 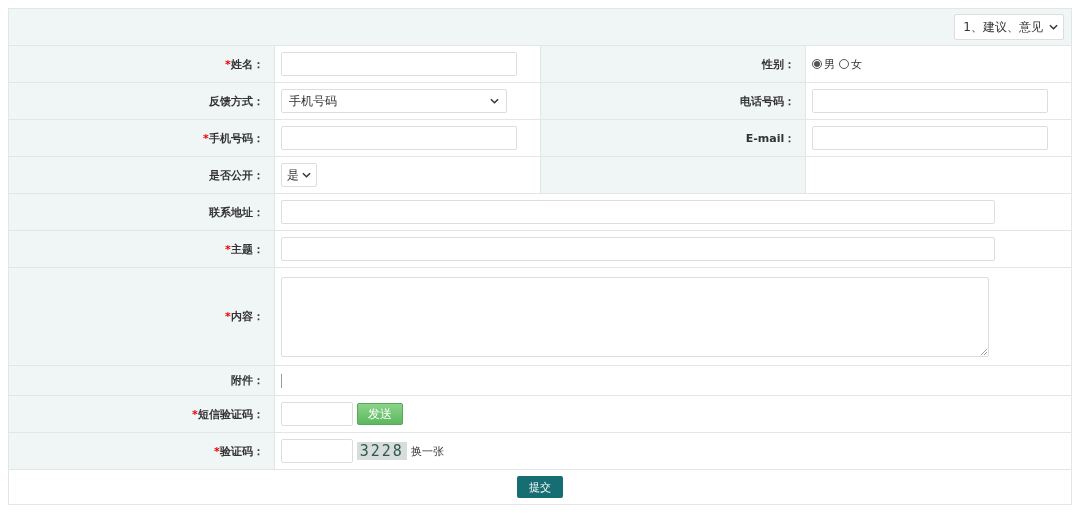 I want to click on field-label: *姓名：, so click(x=141, y=64).